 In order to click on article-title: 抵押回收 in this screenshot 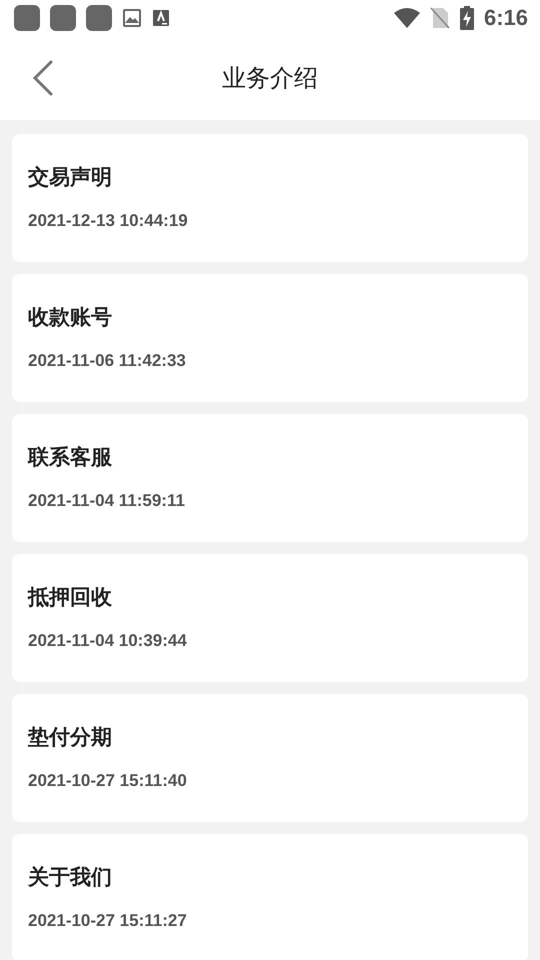, I will do `click(70, 598)`.